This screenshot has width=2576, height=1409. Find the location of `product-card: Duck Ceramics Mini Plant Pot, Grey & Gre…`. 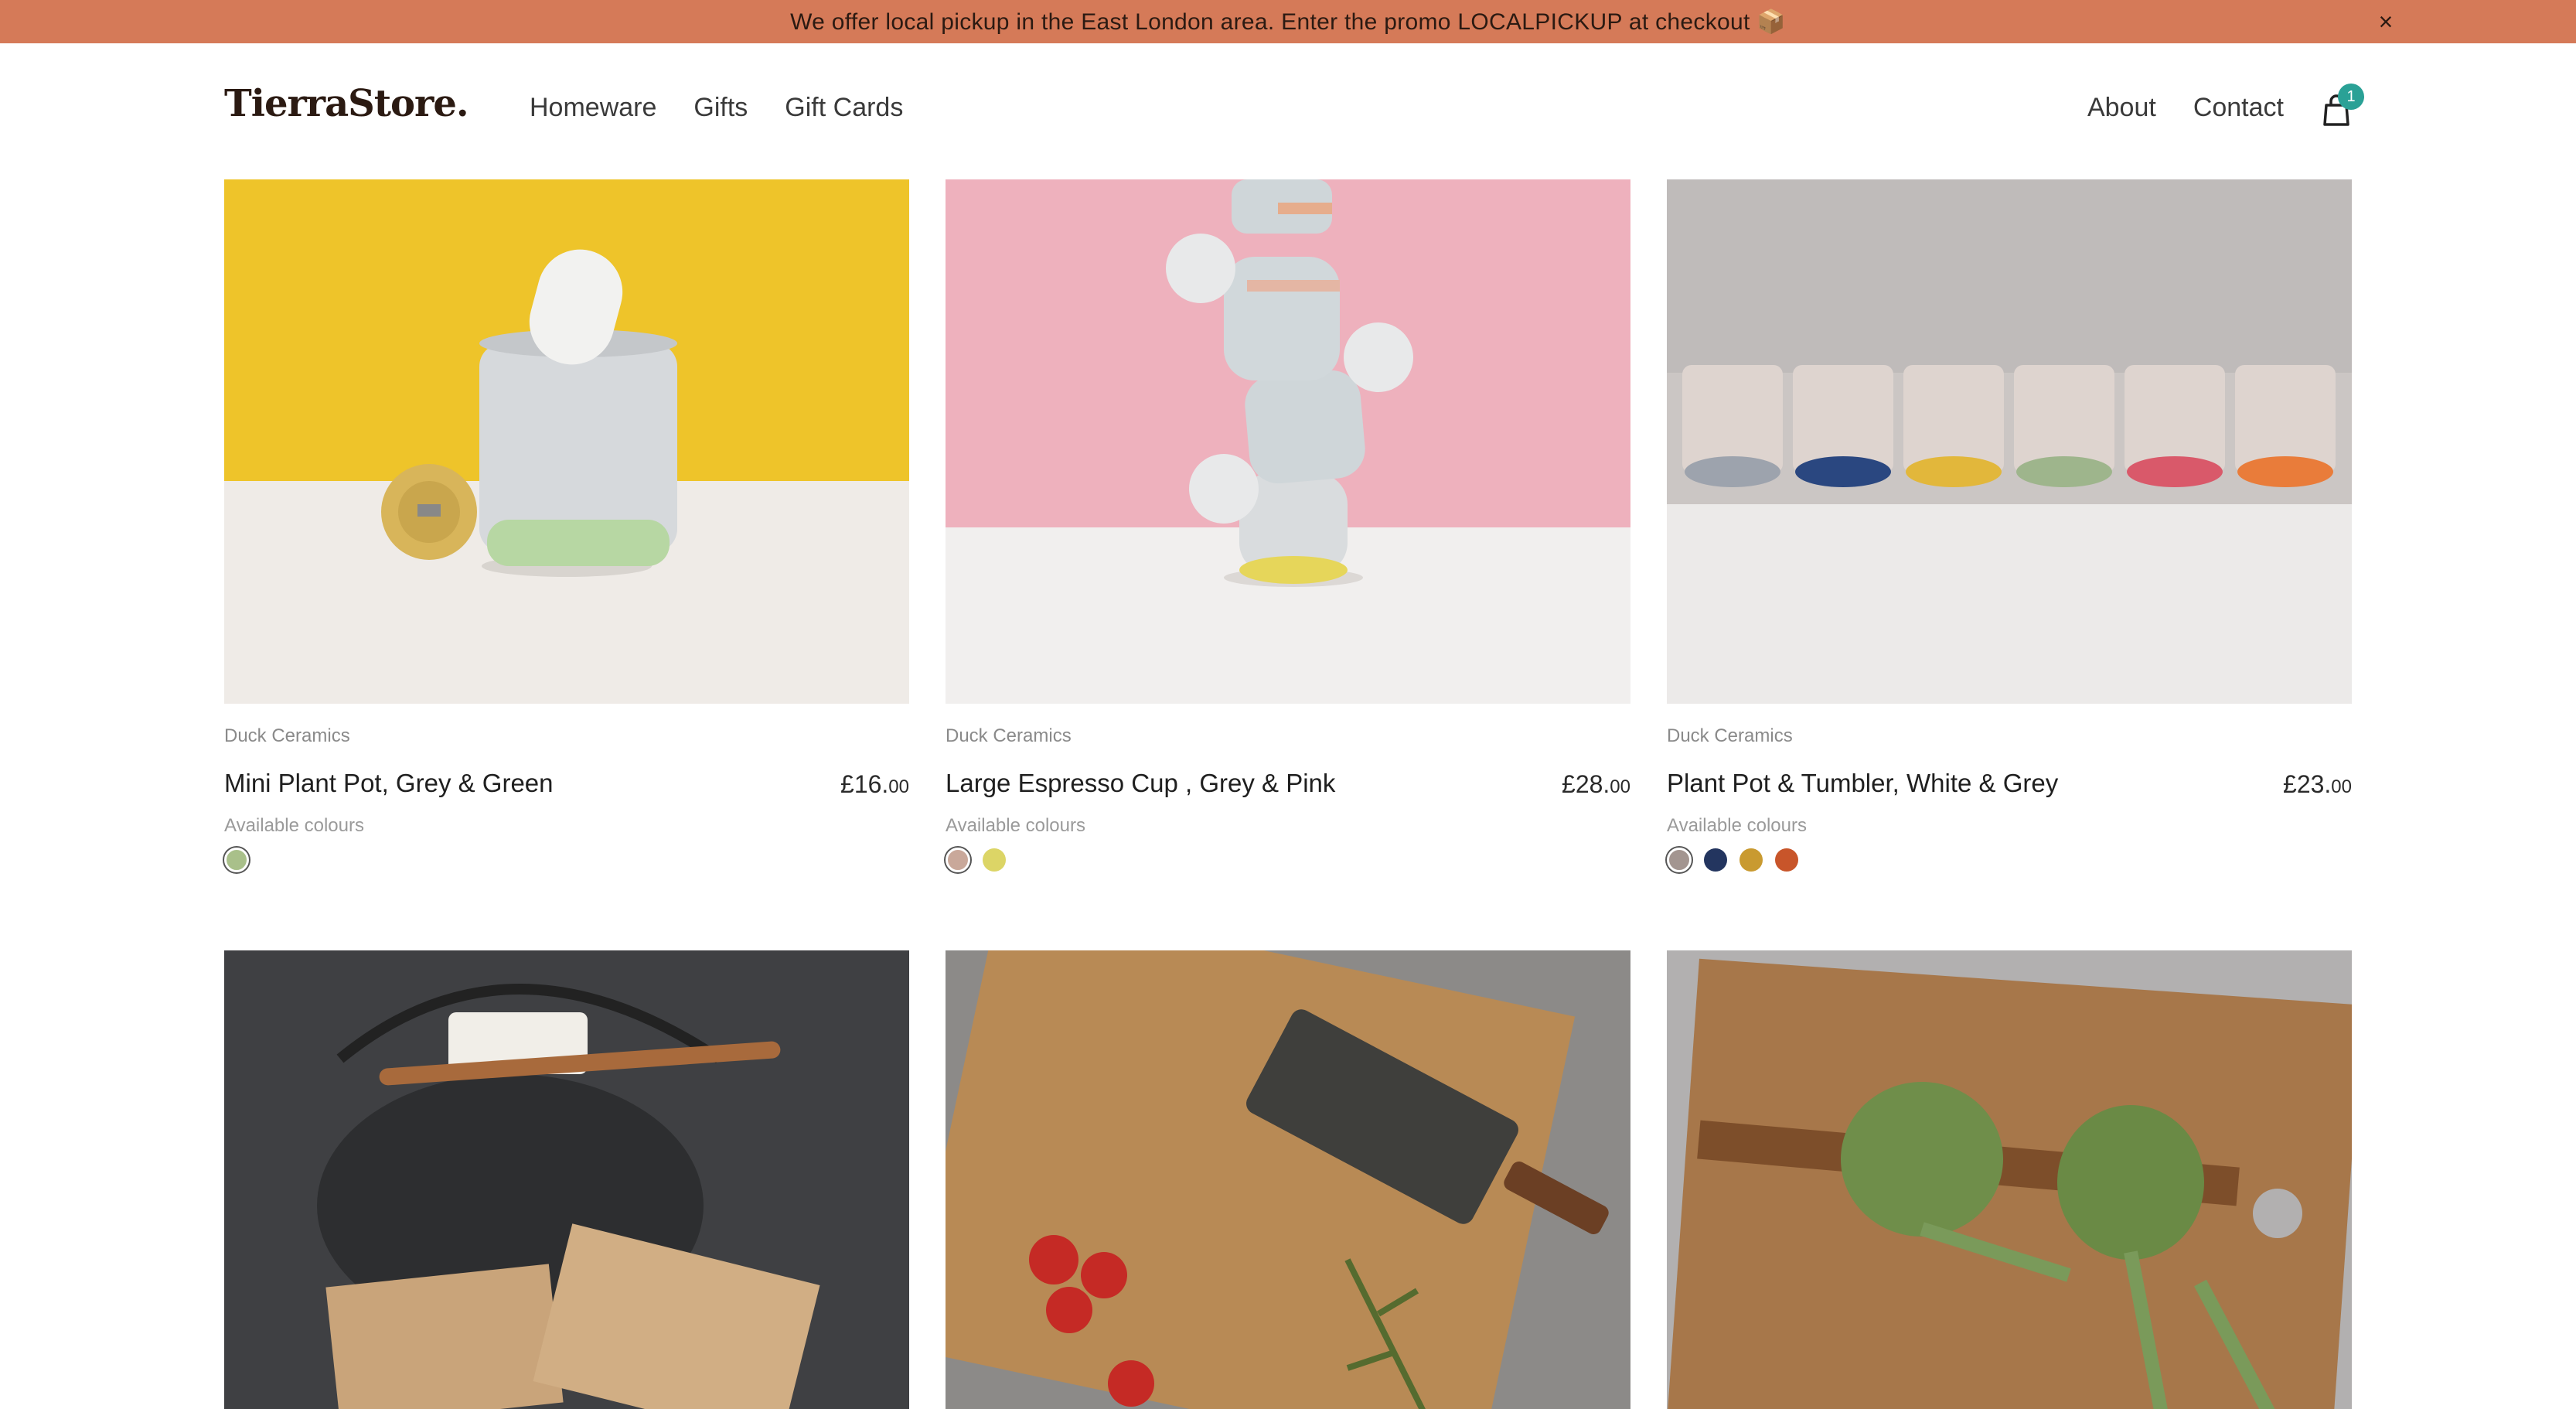

product-card: Duck Ceramics Mini Plant Pot, Grey & Gre… is located at coordinates (566, 525).